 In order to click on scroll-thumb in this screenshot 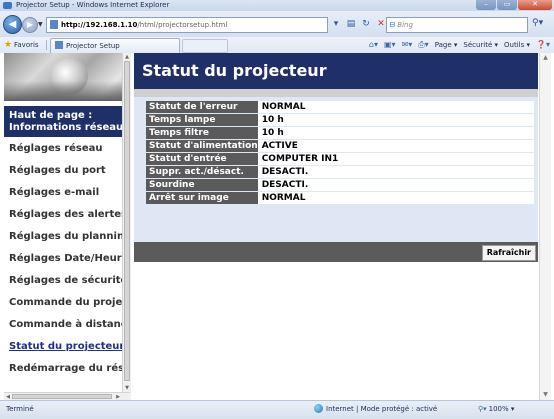, I will do `click(127, 221)`.